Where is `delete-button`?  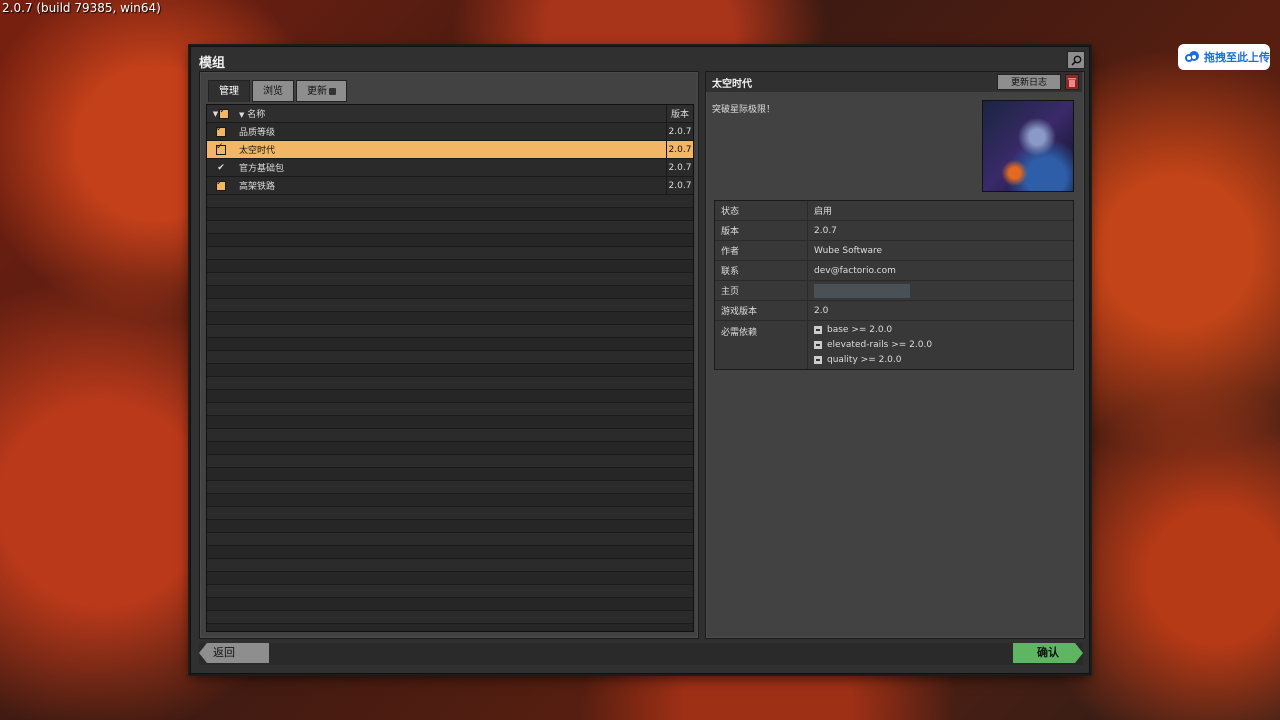
delete-button is located at coordinates (1072, 82).